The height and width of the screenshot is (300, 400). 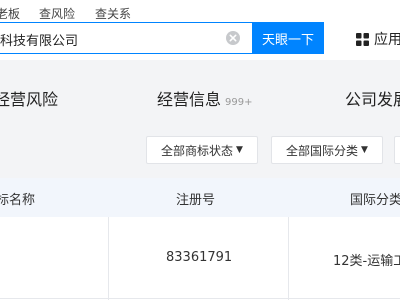 I want to click on international-class-label: 全部国际分类, so click(x=322, y=150).